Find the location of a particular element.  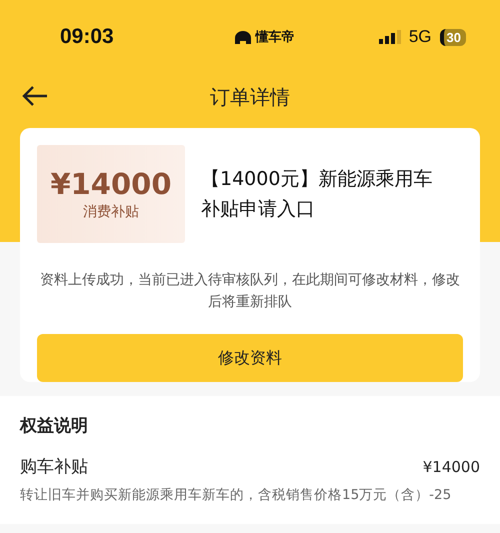

benefit-name: 购车补贴 is located at coordinates (54, 467).